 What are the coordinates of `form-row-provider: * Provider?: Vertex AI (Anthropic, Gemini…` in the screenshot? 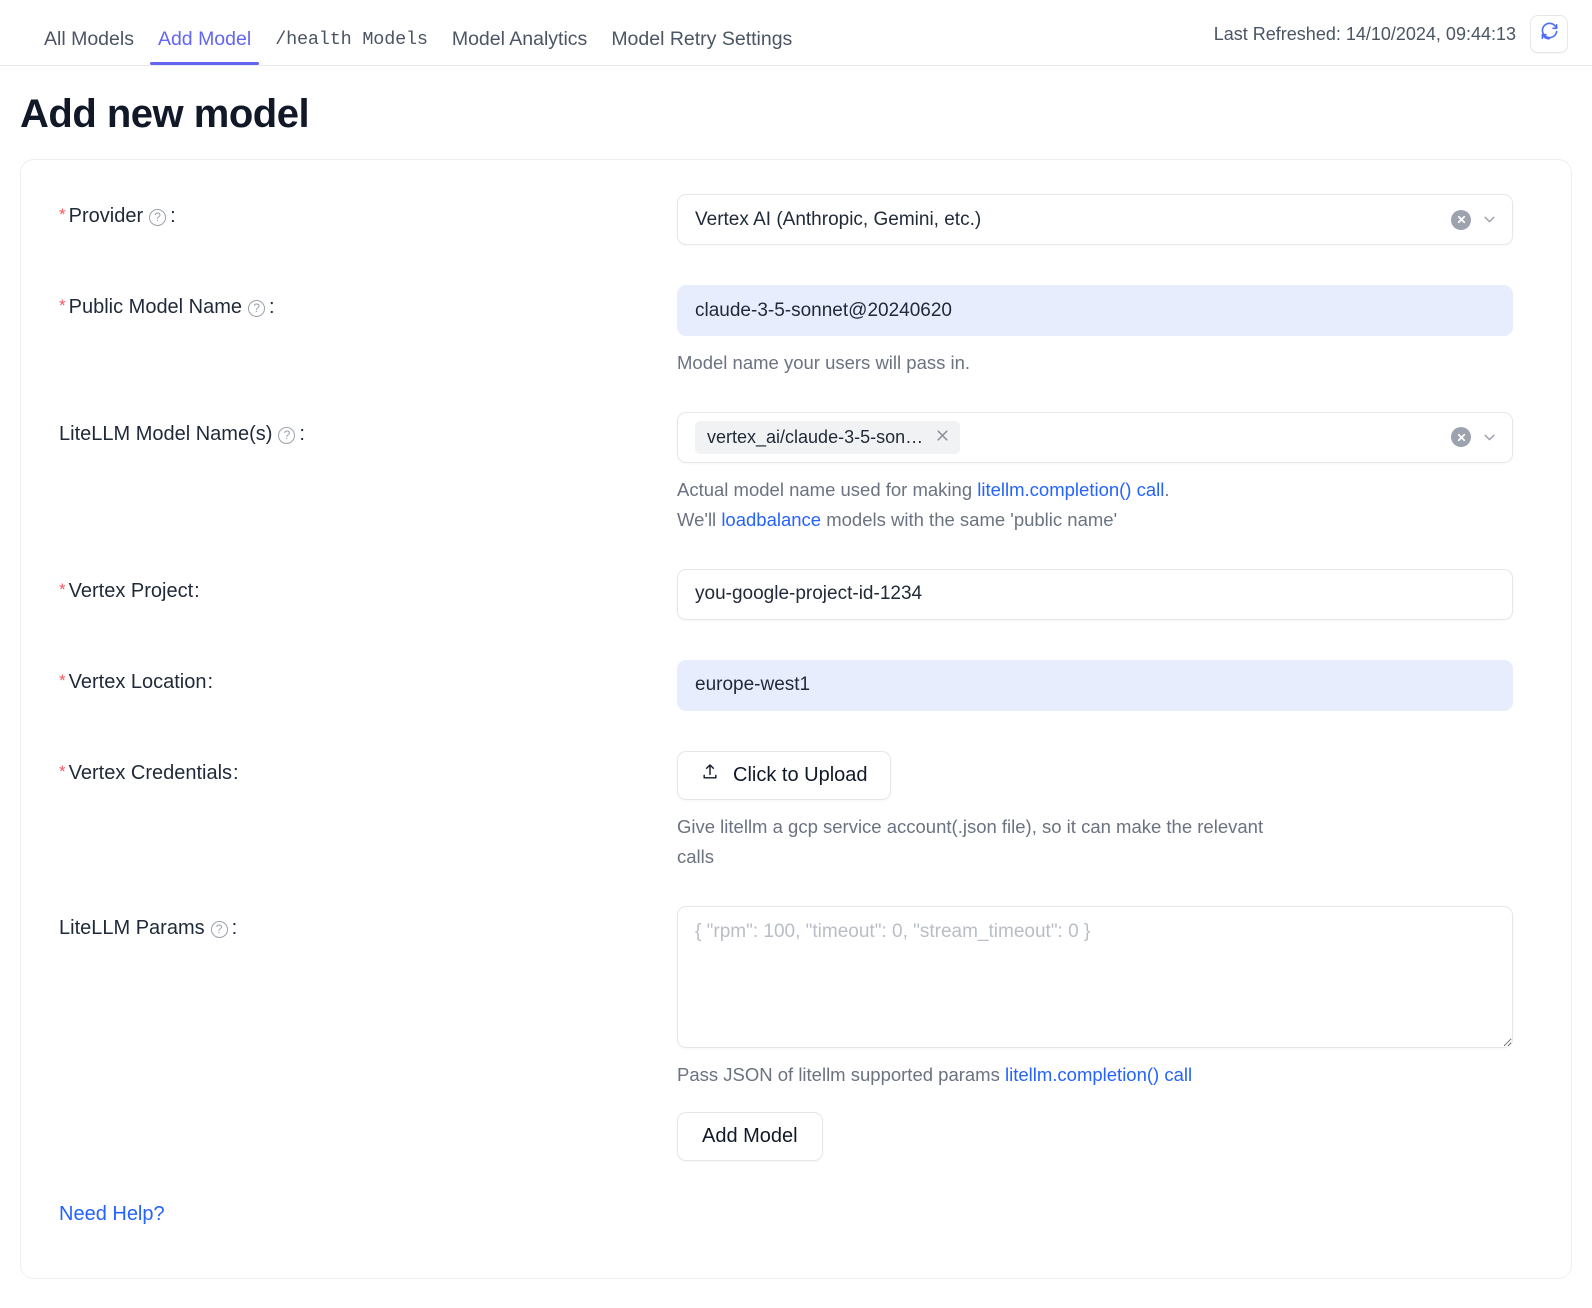 It's located at (796, 219).